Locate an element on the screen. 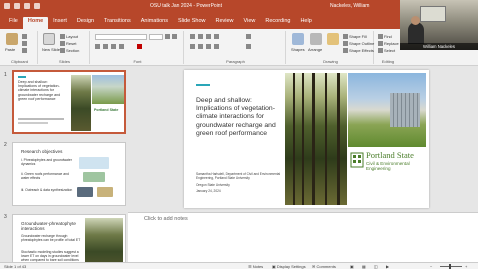 The width and height of the screenshot is (478, 269). slide-date: January 24, 2024 is located at coordinates (208, 191).